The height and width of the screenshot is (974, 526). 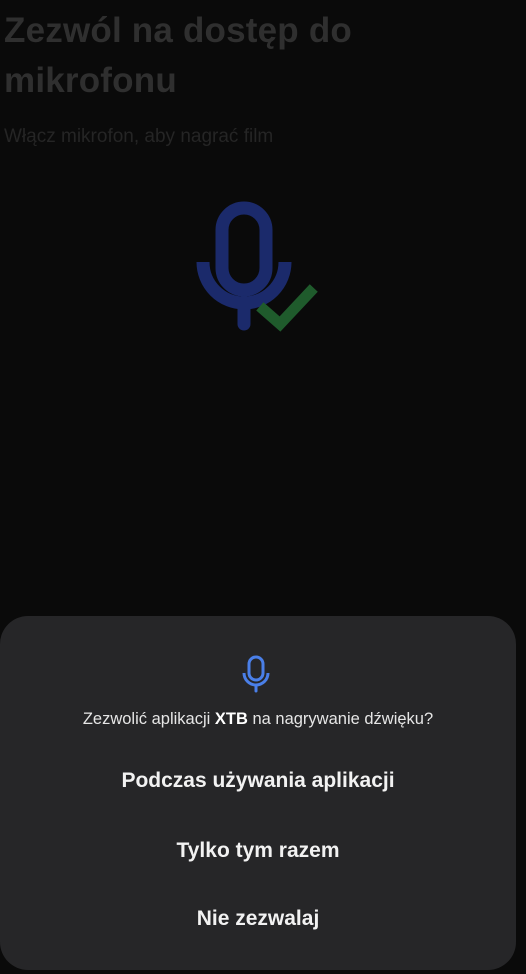 I want to click on question-prefix: Zezwolić aplikacji, so click(x=148, y=719).